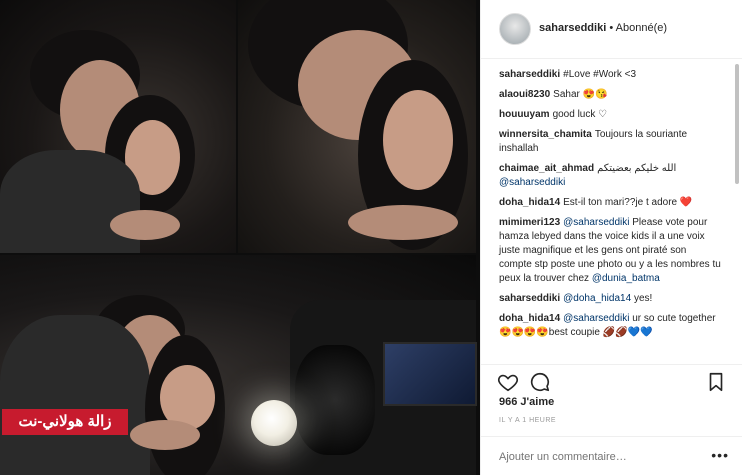 This screenshot has height=475, width=742. What do you see at coordinates (524, 114) in the screenshot?
I see `comment-user: houuuyam` at bounding box center [524, 114].